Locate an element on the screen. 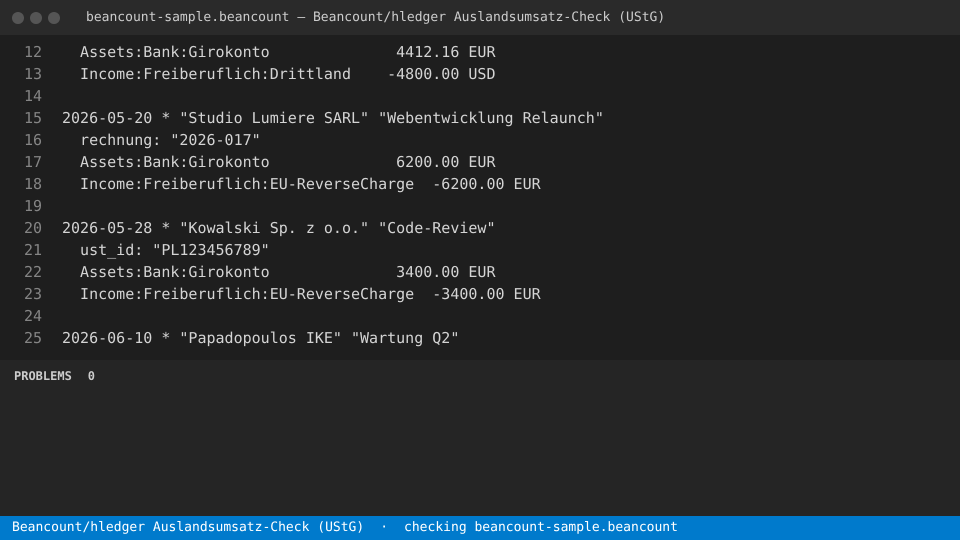 Image resolution: width=960 pixels, height=540 pixels. code-line: ust_id: "PL123456789" is located at coordinates (174, 250).